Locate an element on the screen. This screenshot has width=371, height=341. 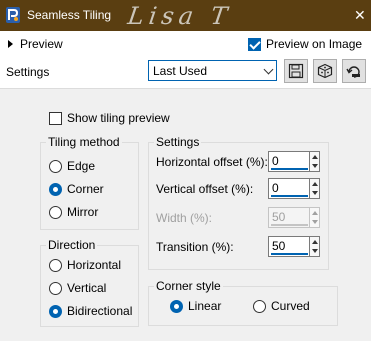
title-bar: Seamless Tiling Lisa T ✕ is located at coordinates (185, 15).